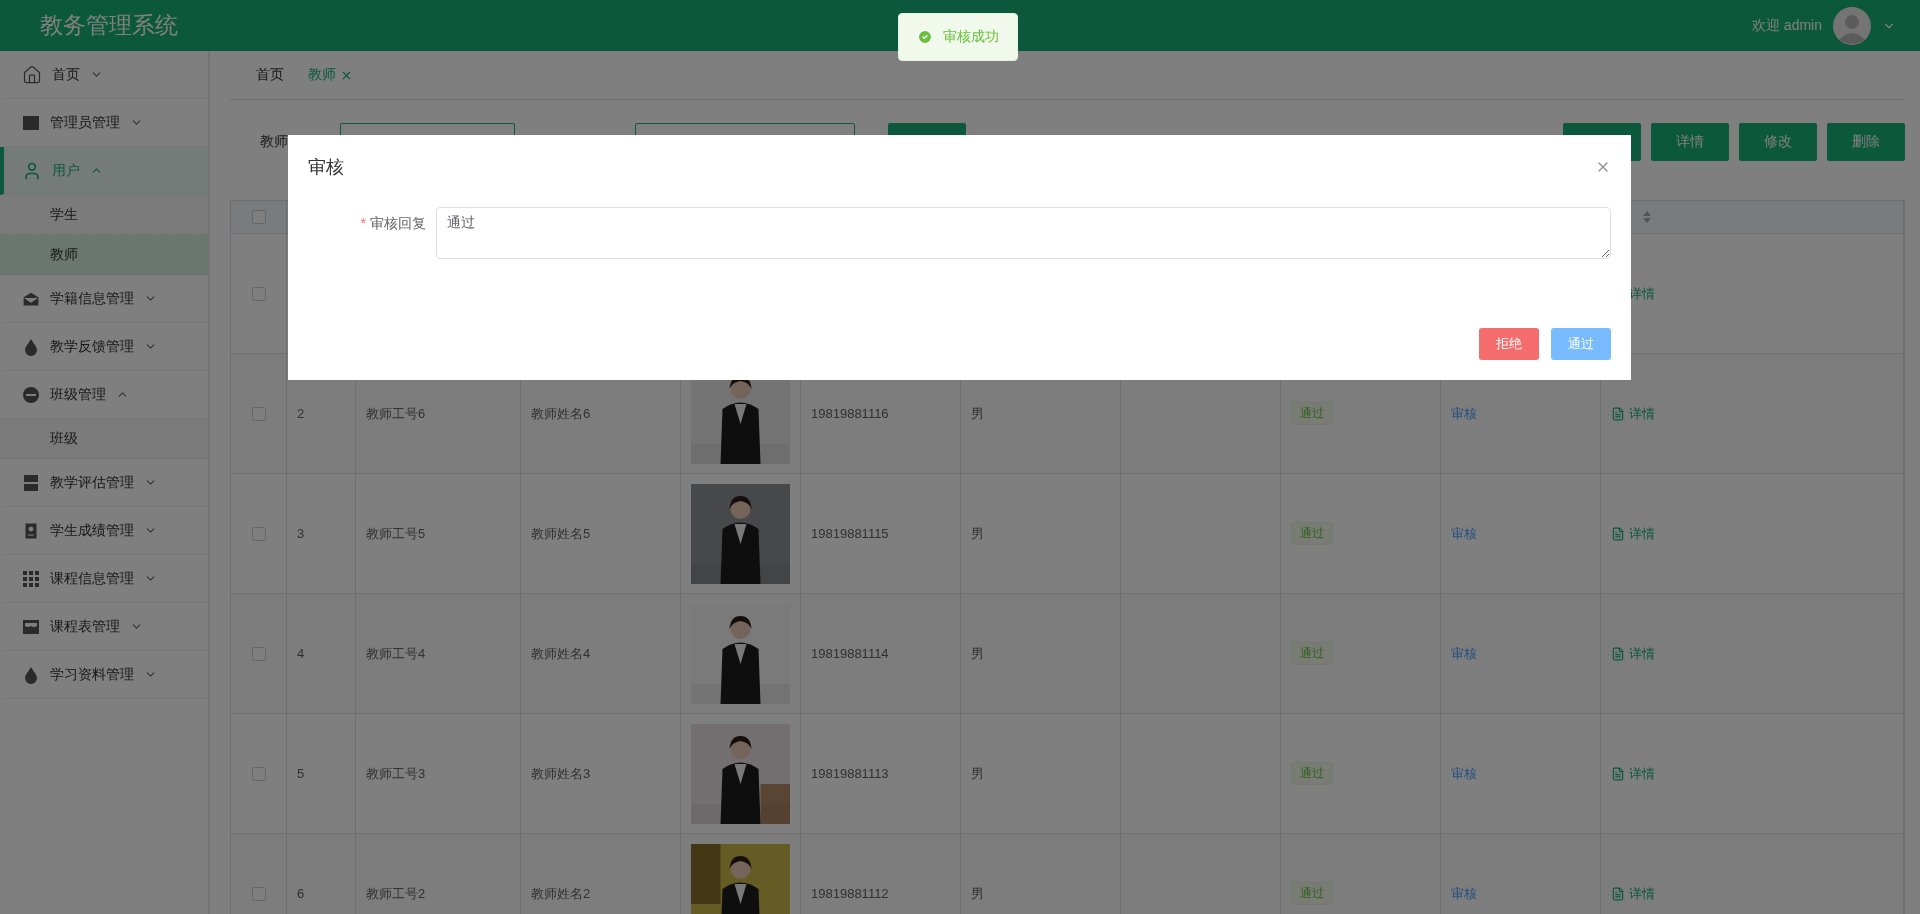 This screenshot has height=914, width=1920. What do you see at coordinates (850, 893) in the screenshot?
I see `table-cell: 19819881112` at bounding box center [850, 893].